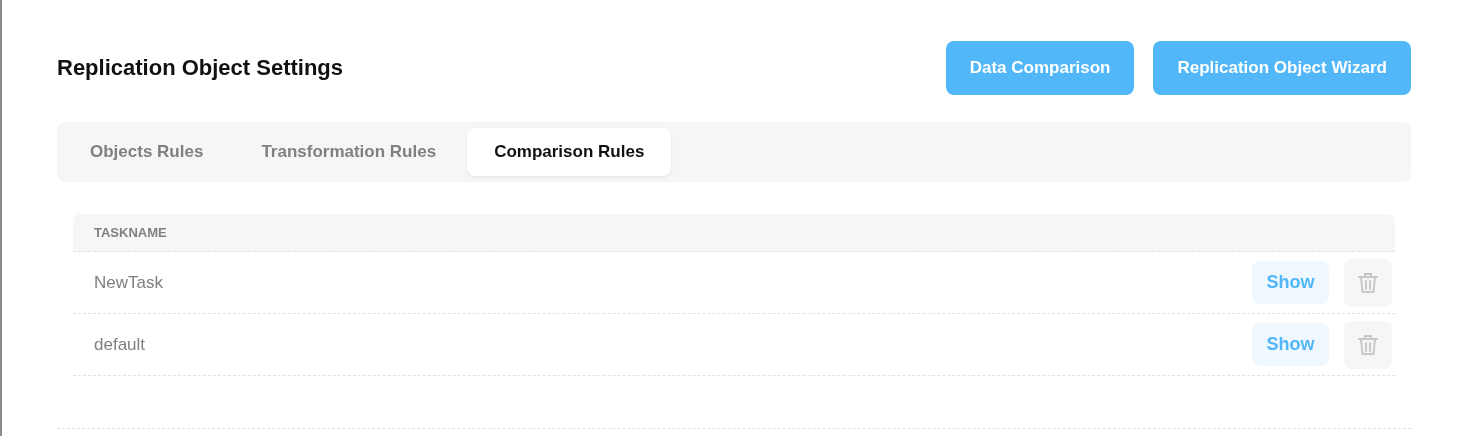  I want to click on table-cell-text: default, so click(120, 344).